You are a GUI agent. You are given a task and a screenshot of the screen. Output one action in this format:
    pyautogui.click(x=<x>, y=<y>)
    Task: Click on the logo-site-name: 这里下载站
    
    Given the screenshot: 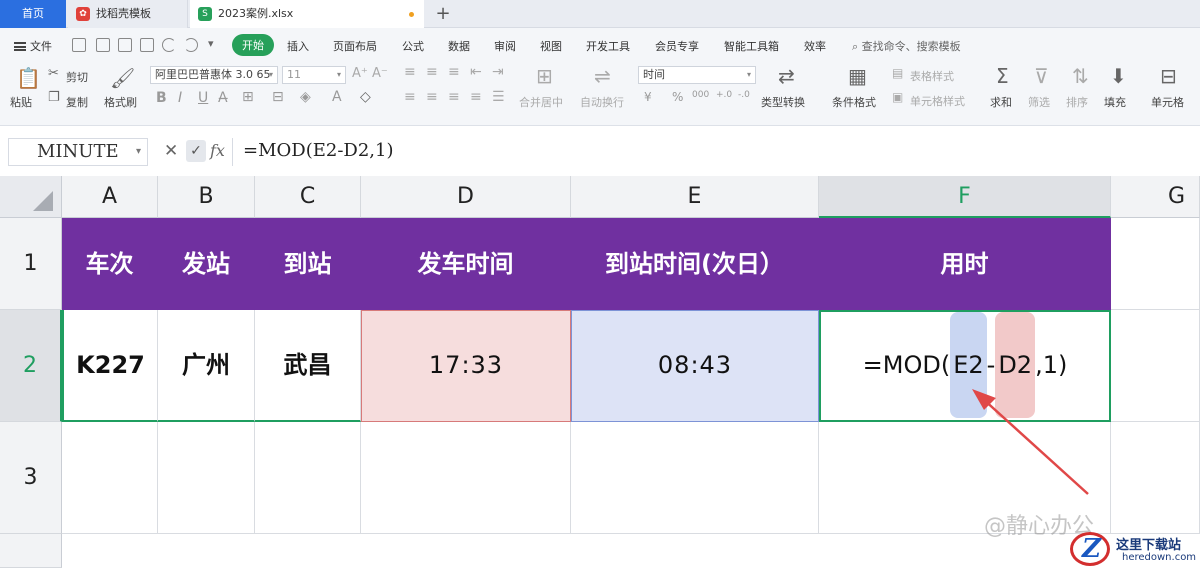 What is the action you would take?
    pyautogui.click(x=1149, y=545)
    